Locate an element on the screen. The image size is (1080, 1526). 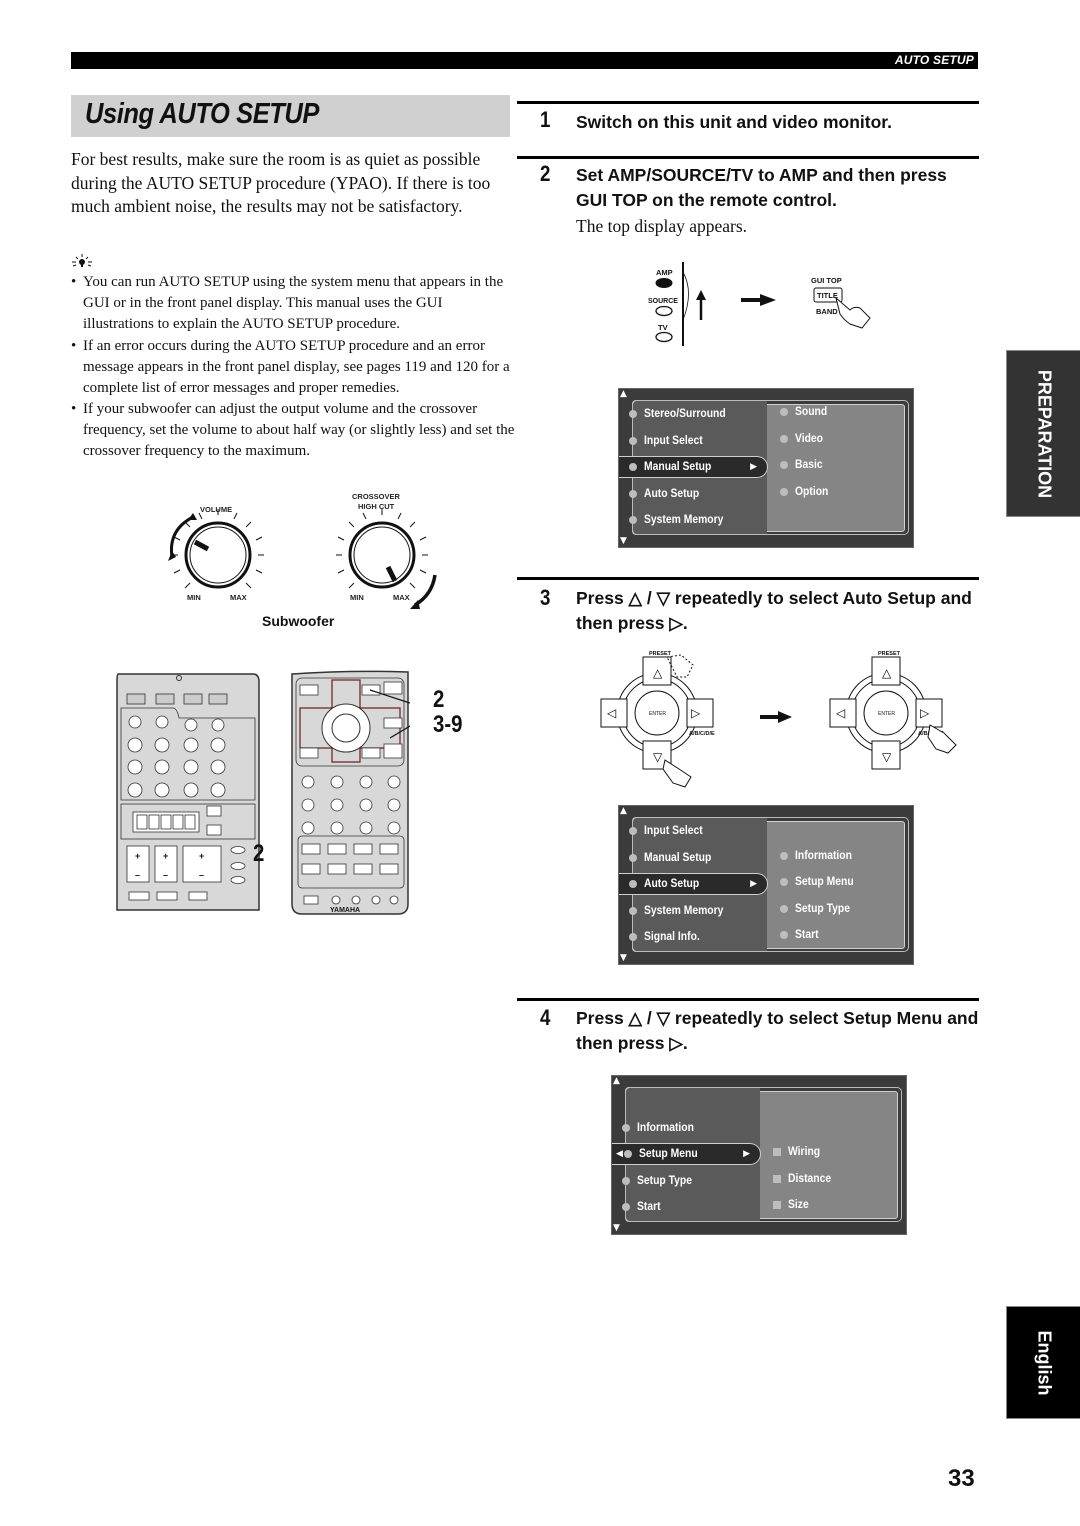
submenu-item: Size is located at coordinates (792, 1205).